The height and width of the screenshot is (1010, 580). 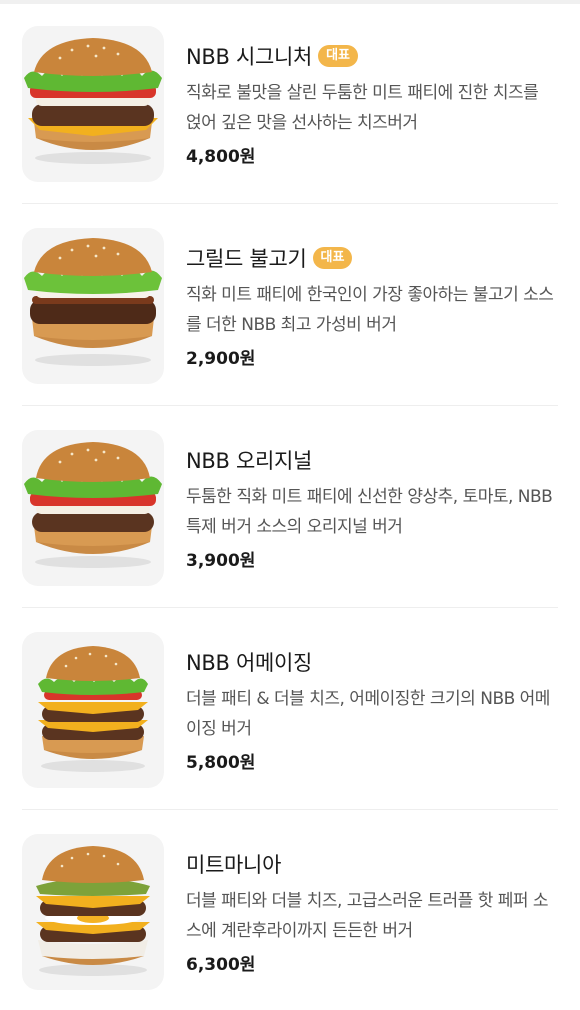 I want to click on menu-item-price: 4,800원, so click(x=221, y=157).